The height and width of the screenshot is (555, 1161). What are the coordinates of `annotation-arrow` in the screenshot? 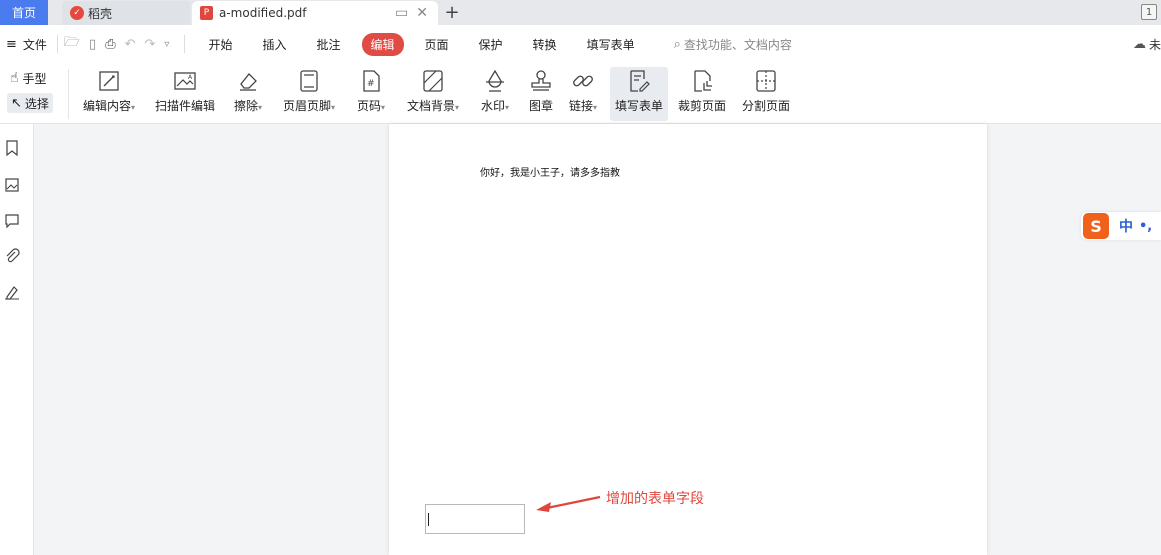 It's located at (568, 503).